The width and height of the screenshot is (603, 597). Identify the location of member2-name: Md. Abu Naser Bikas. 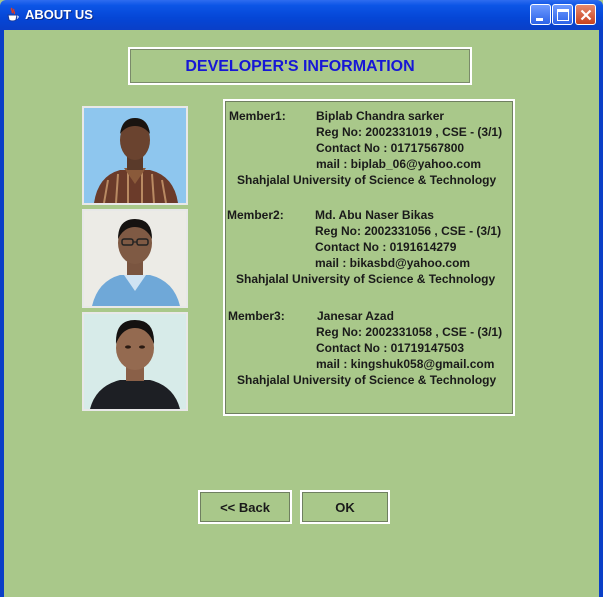
(374, 215).